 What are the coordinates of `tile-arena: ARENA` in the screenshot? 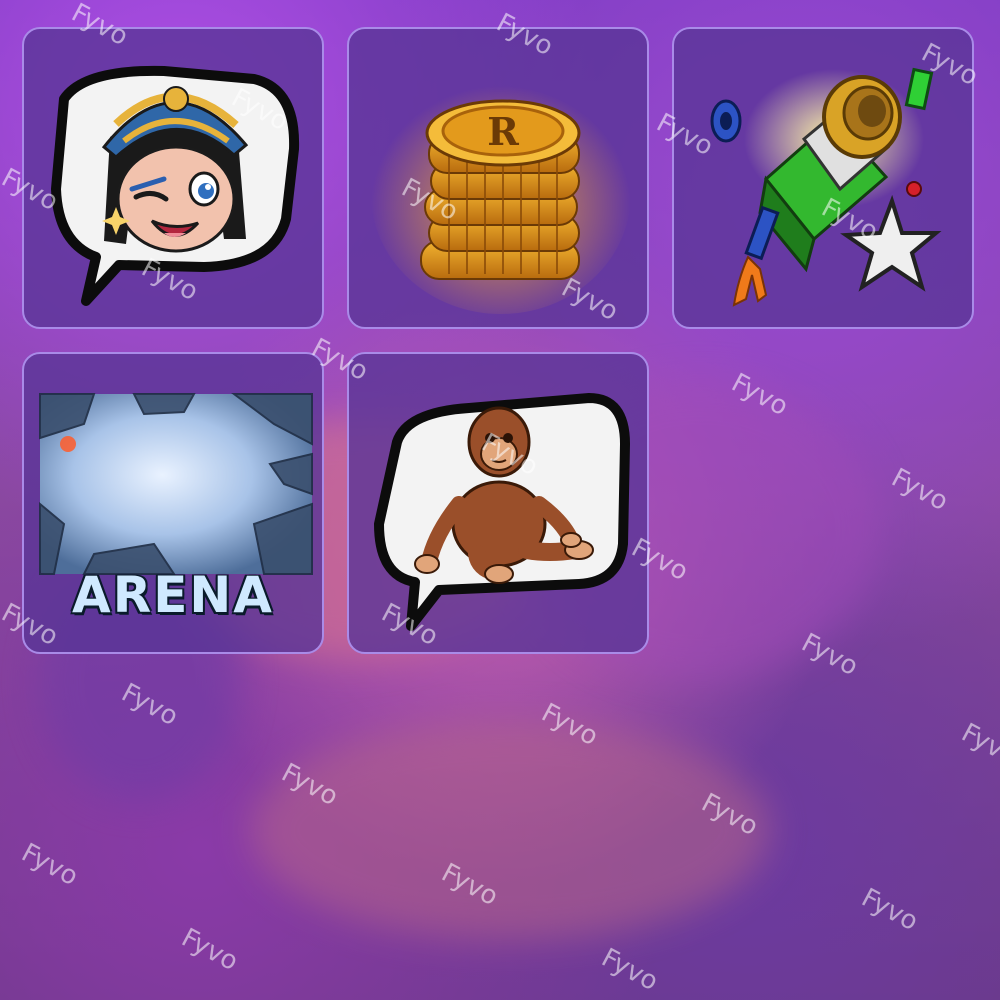 It's located at (173, 503).